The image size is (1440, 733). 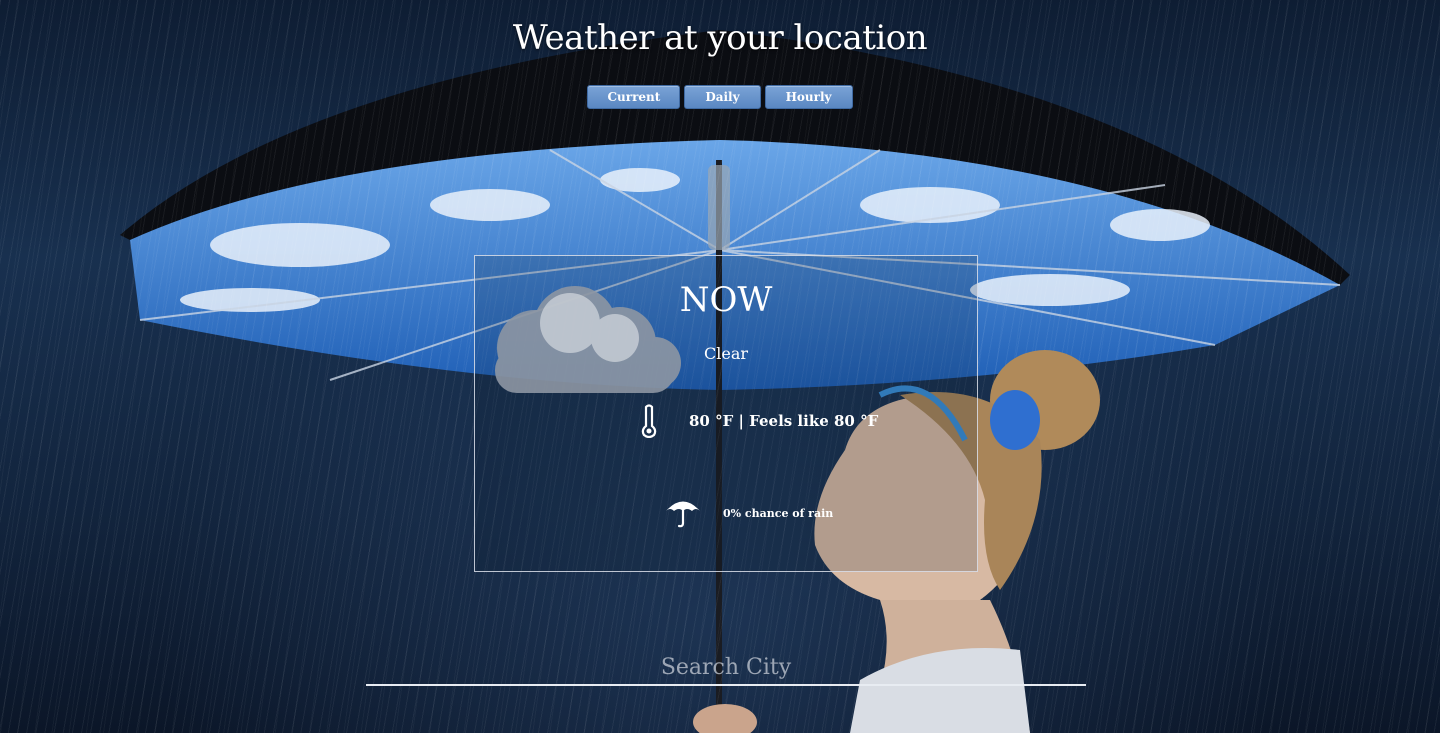 I want to click on rain-chance-row: 0% chance of rain, so click(x=749, y=513).